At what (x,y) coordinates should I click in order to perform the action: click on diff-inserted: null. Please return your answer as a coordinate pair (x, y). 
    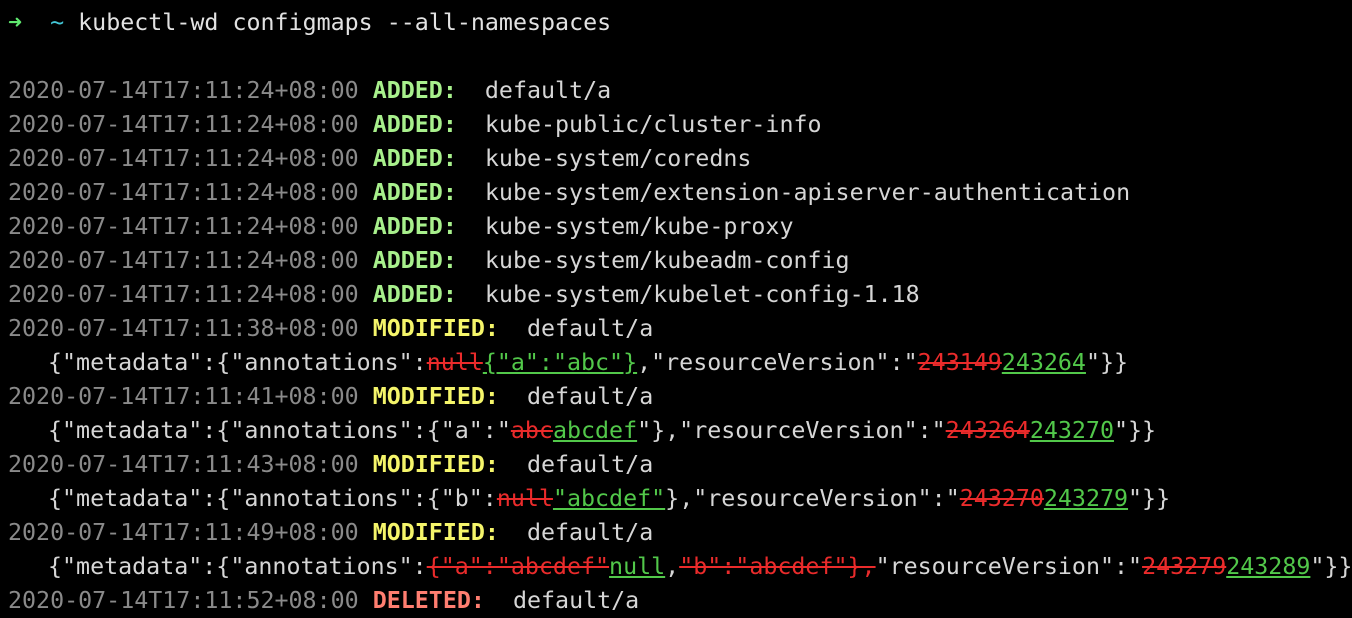
    Looking at the image, I should click on (637, 566).